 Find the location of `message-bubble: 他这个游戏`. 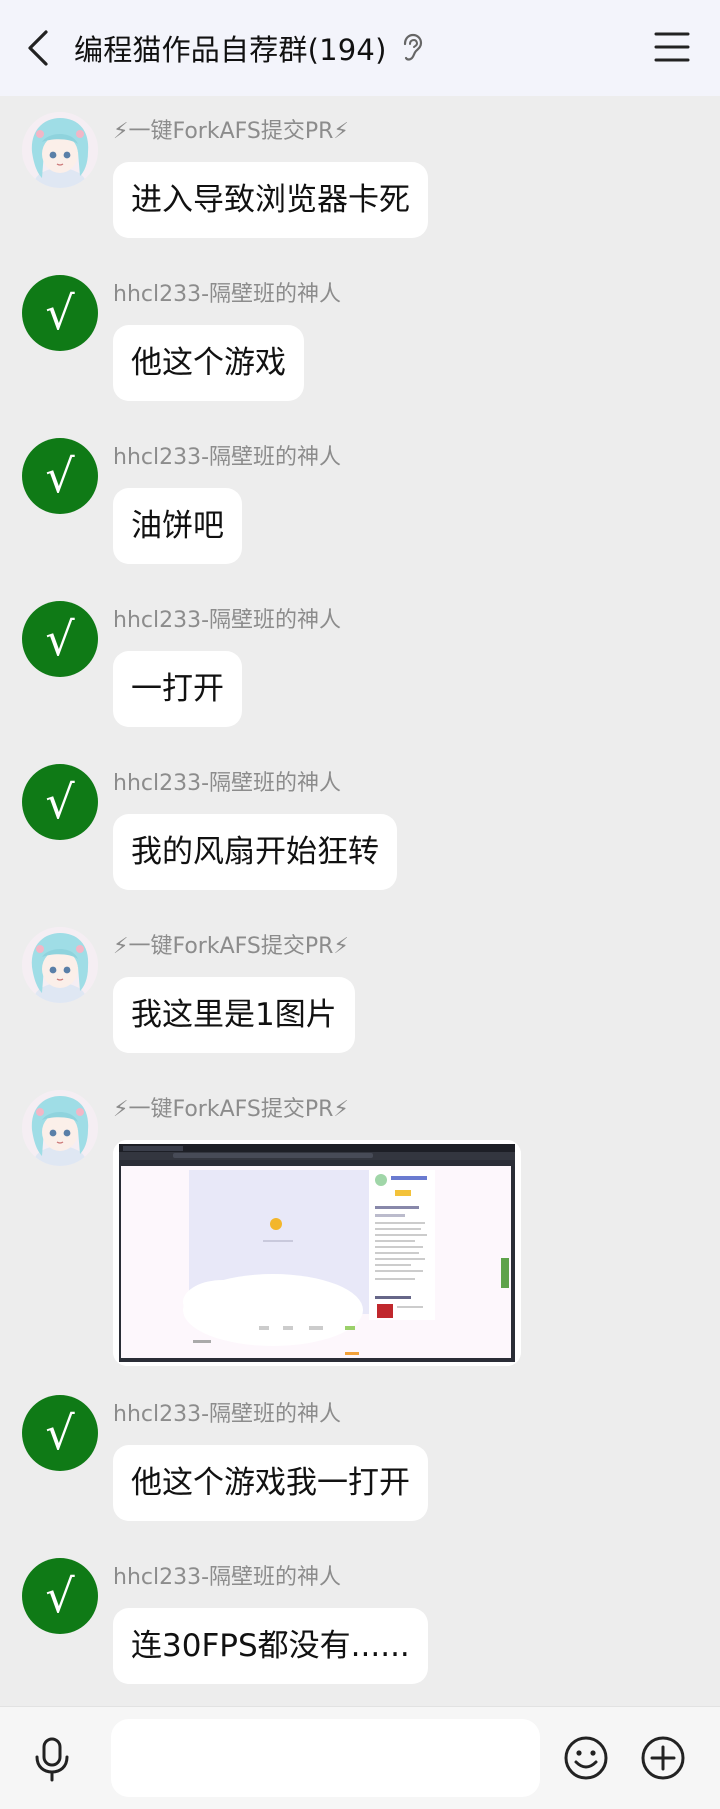

message-bubble: 他这个游戏 is located at coordinates (208, 363).